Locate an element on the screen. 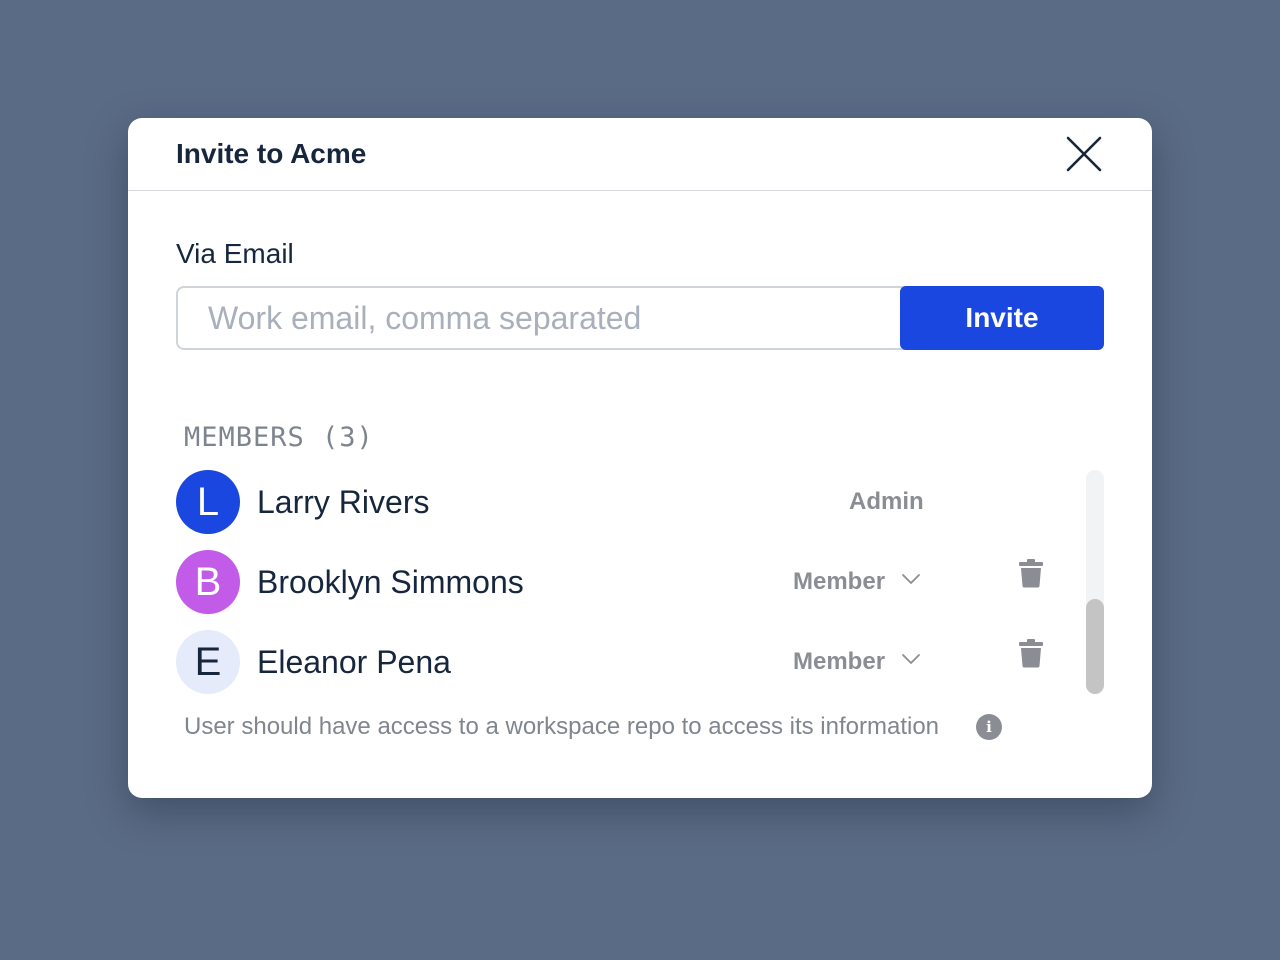 This screenshot has height=960, width=1280. members-heading: MEMBERS (3) is located at coordinates (279, 437).